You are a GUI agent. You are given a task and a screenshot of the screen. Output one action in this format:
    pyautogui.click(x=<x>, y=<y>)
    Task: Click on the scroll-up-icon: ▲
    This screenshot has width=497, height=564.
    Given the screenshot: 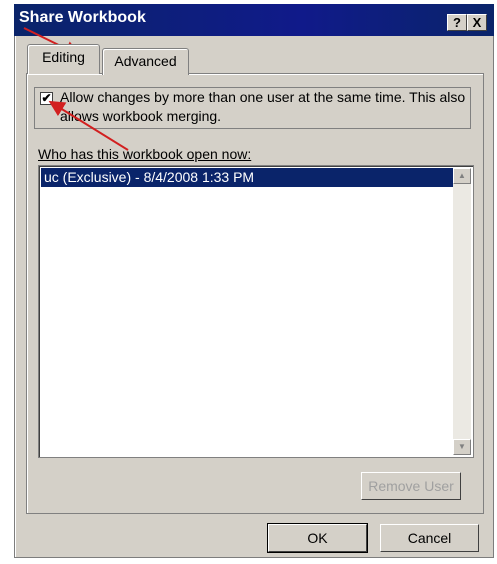 What is the action you would take?
    pyautogui.click(x=462, y=176)
    